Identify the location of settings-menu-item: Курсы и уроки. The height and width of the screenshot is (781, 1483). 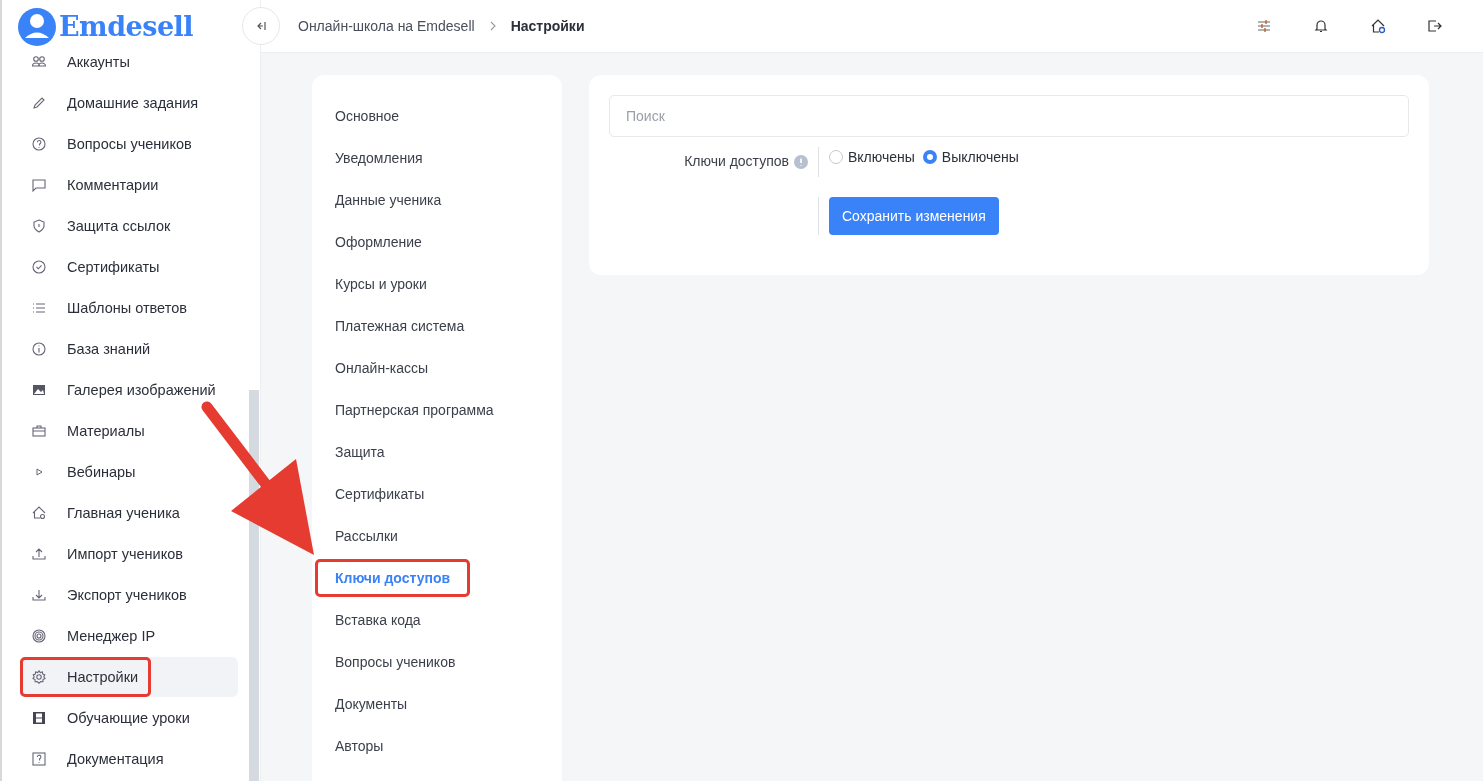
(381, 284).